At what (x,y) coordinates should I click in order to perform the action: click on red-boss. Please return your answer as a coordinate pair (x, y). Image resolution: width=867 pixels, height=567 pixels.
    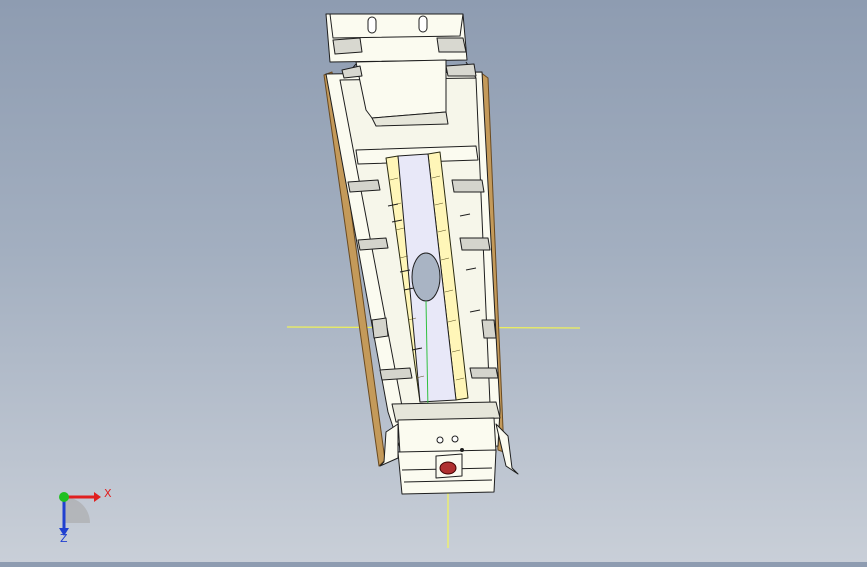
    Looking at the image, I should click on (448, 468).